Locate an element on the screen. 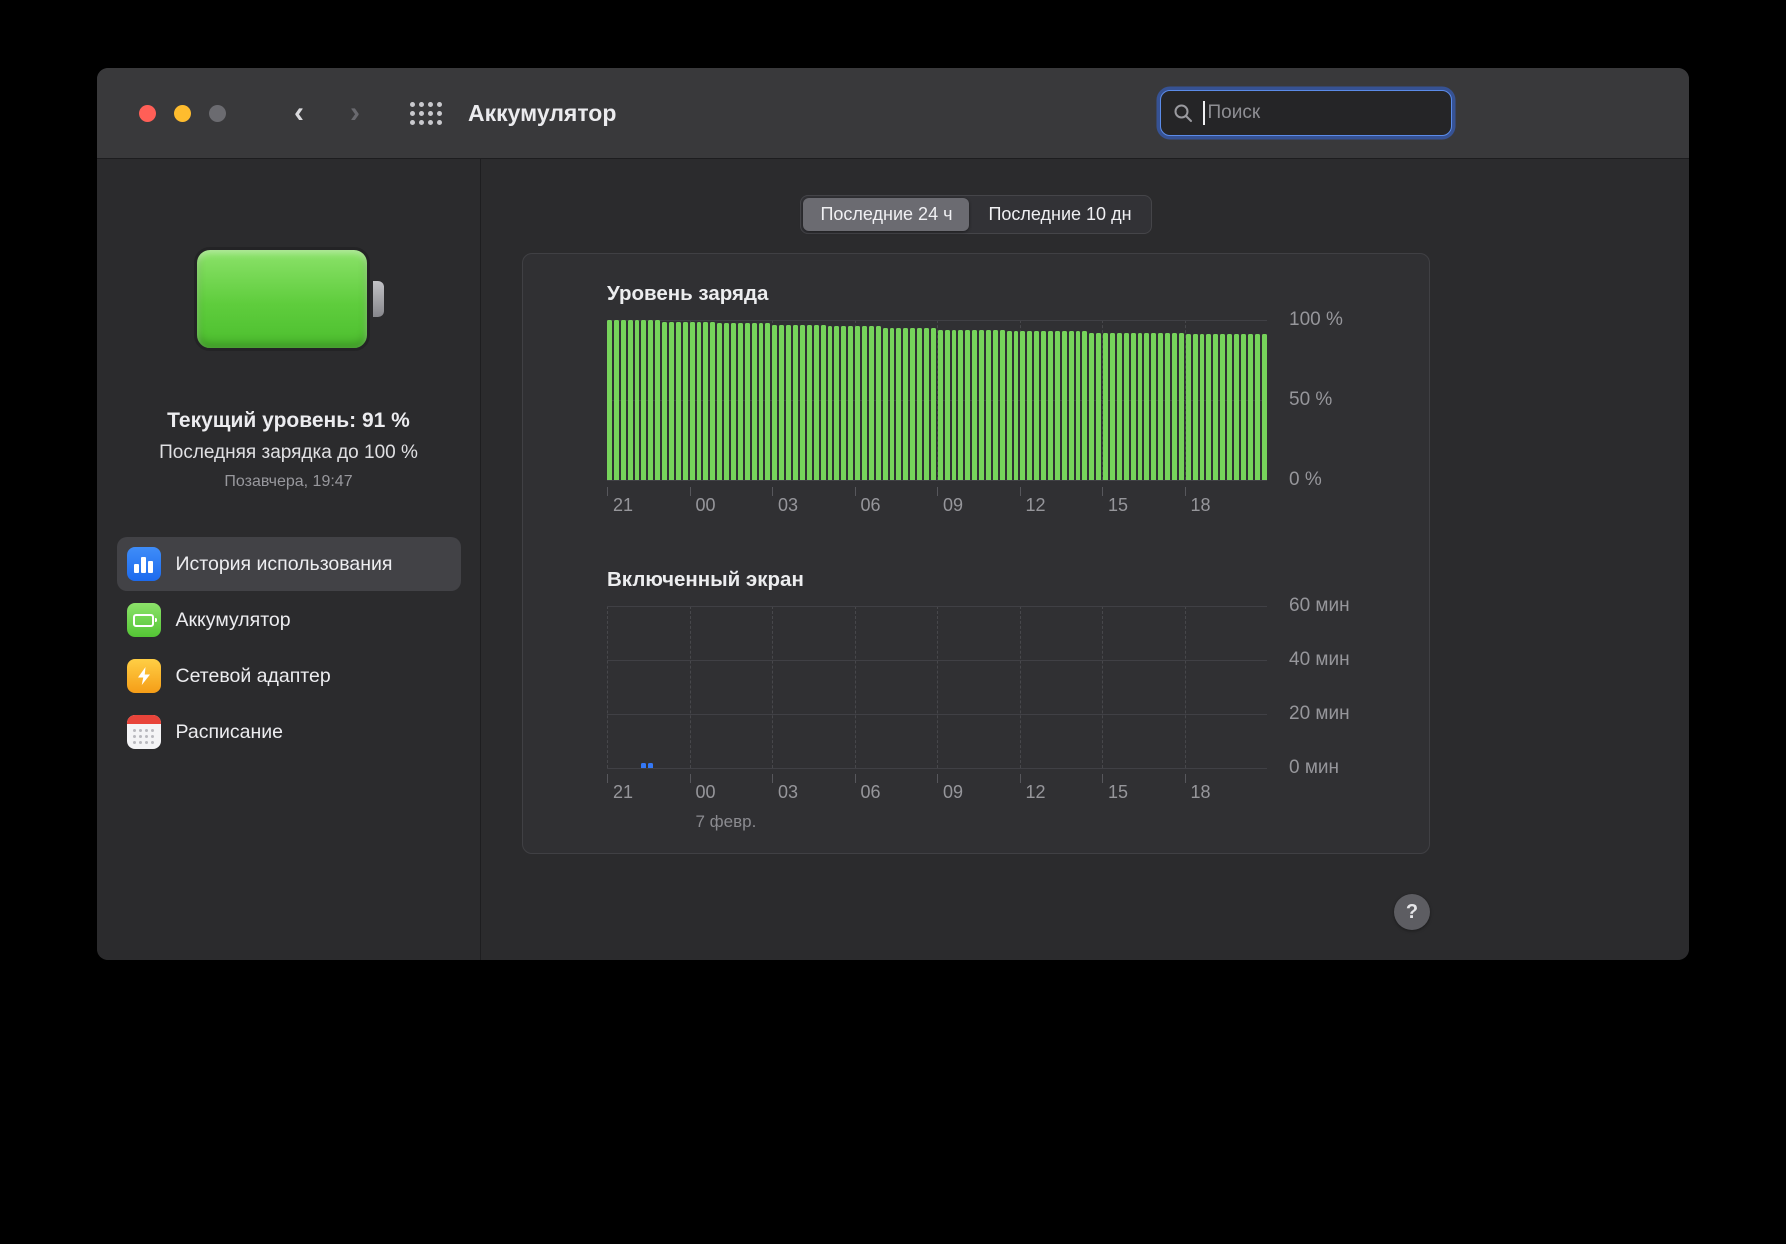  screen-on-x-labels: 7 февр. 21 00 03 06 09 12 15 18 is located at coordinates (937, 804).